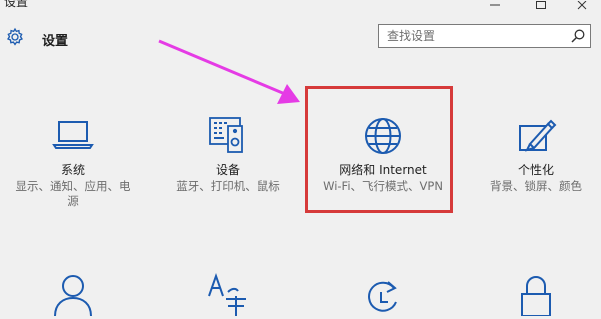 This screenshot has height=319, width=601. I want to click on laptop-icon, so click(73, 135).